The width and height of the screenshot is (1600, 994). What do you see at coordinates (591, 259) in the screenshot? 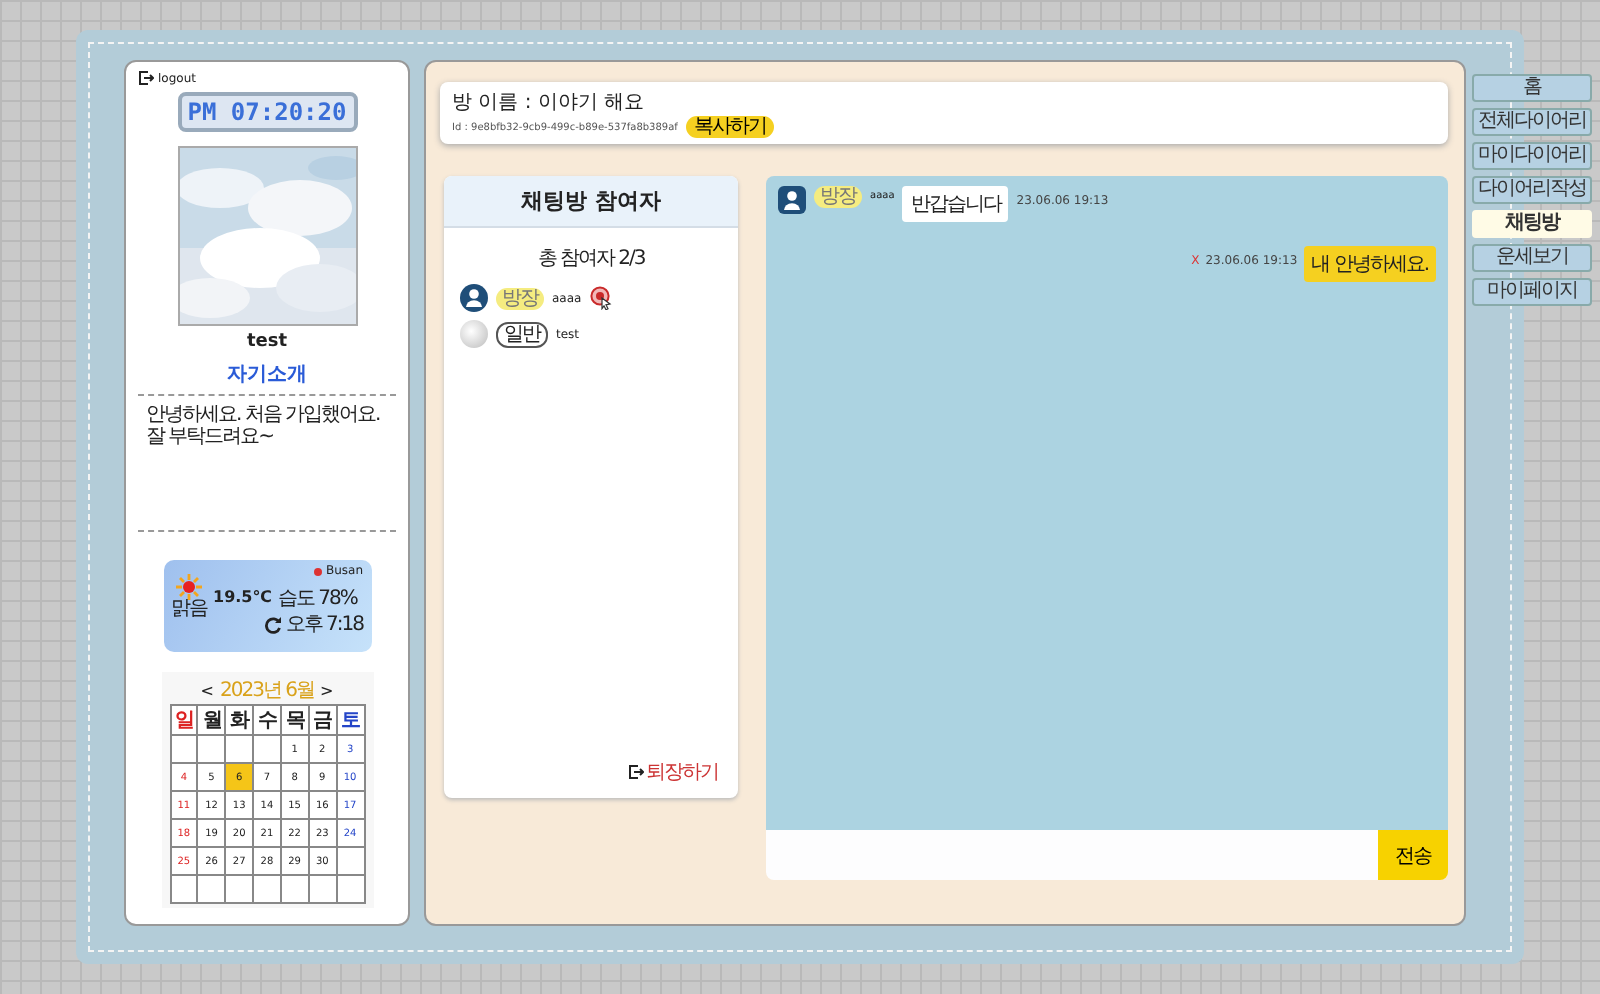
I see `participant-count: 총 참여자 2/3` at bounding box center [591, 259].